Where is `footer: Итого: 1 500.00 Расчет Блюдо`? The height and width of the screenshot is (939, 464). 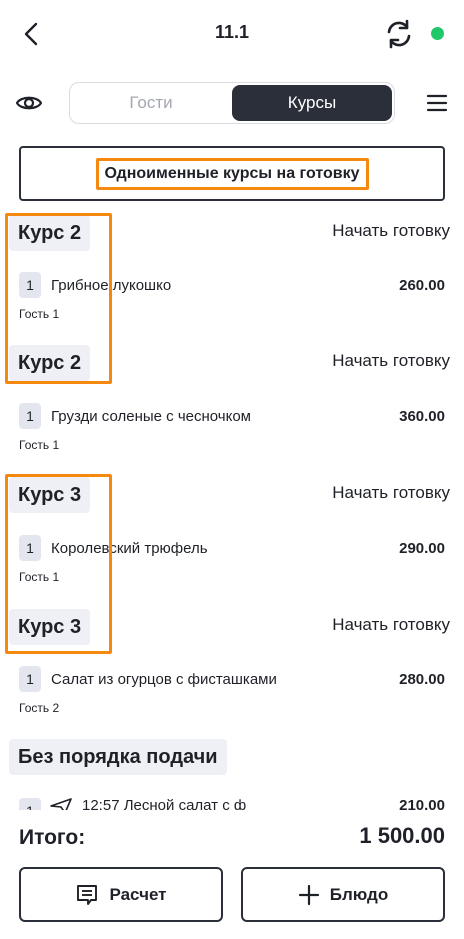
footer: Итого: 1 500.00 Расчет Блюдо is located at coordinates (232, 874).